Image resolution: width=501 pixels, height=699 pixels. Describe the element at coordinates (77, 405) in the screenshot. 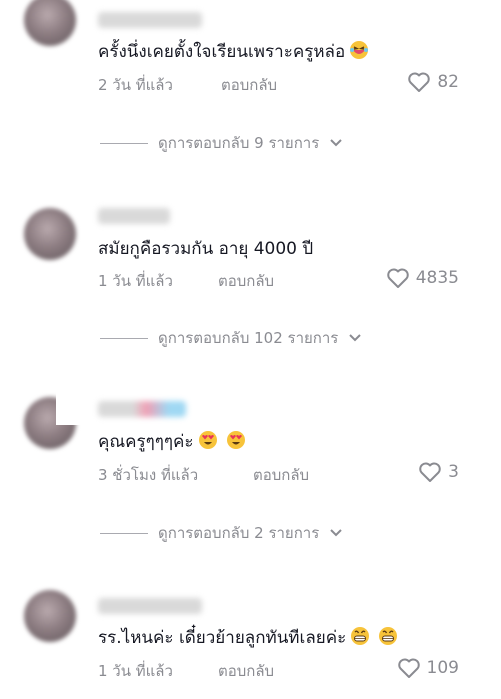

I see `privacy-overlay` at that location.